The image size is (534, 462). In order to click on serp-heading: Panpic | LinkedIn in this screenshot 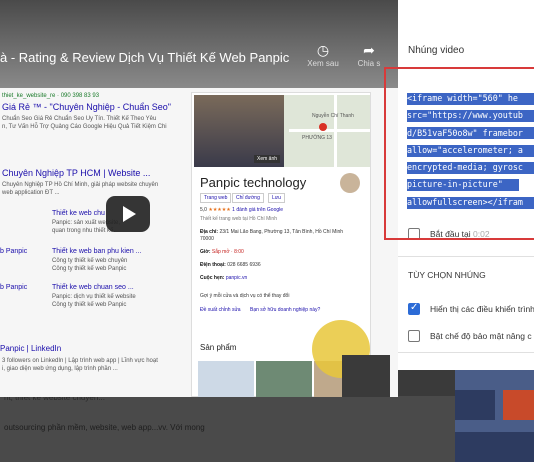, I will do `click(31, 348)`.